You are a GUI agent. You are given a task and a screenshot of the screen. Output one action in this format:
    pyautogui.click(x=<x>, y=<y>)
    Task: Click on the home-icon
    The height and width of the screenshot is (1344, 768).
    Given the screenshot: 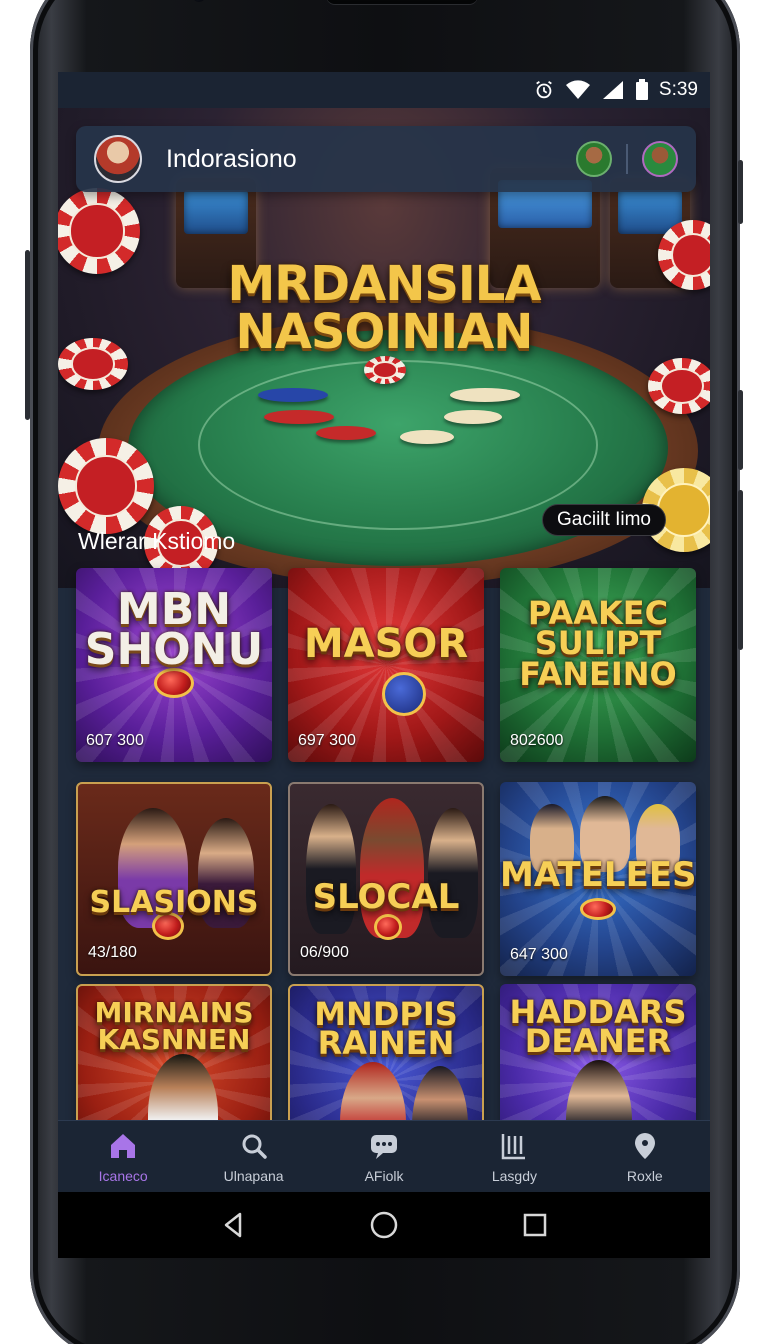 What is the action you would take?
    pyautogui.click(x=123, y=1145)
    